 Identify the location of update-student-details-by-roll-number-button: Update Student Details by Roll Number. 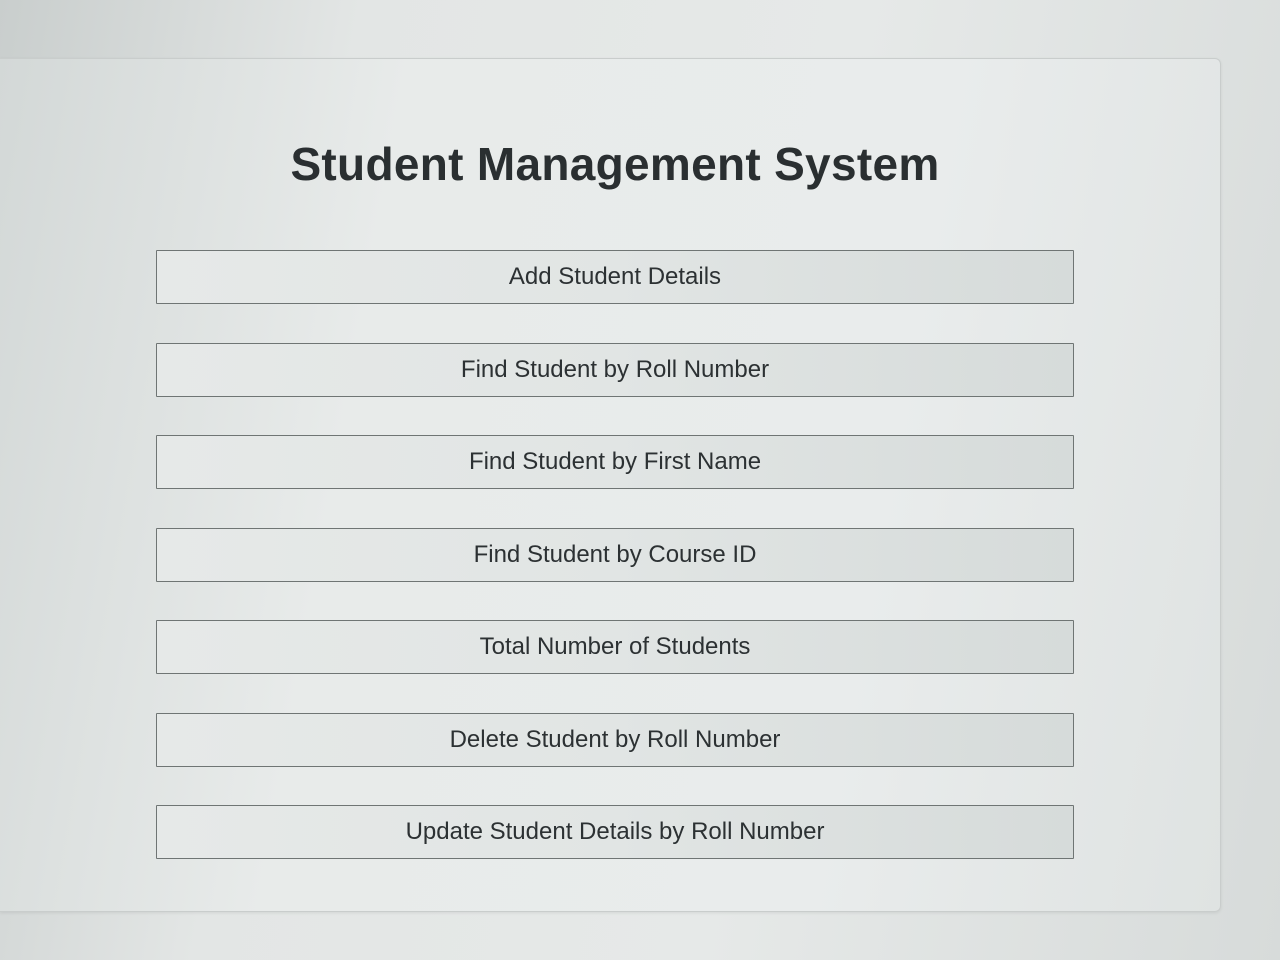
(615, 832).